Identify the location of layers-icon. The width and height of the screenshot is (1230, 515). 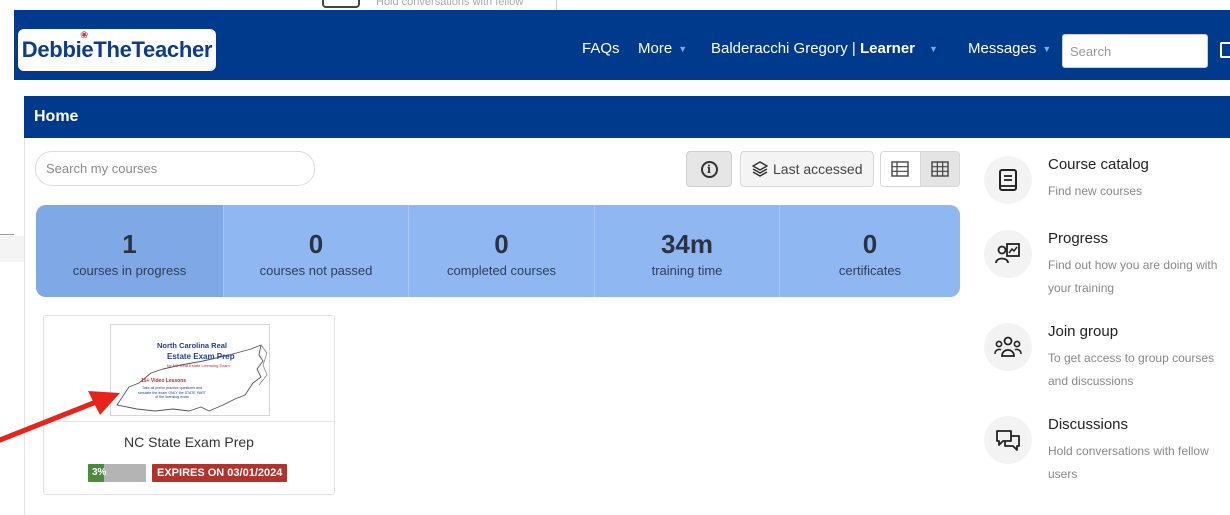
(760, 169).